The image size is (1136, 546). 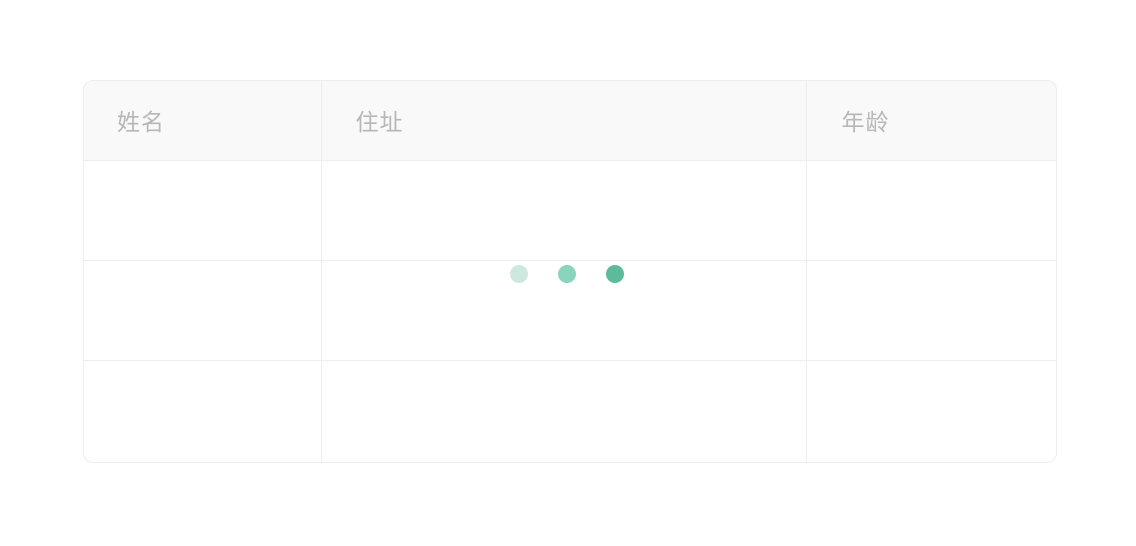 I want to click on column-header-age: 年龄, so click(x=931, y=121).